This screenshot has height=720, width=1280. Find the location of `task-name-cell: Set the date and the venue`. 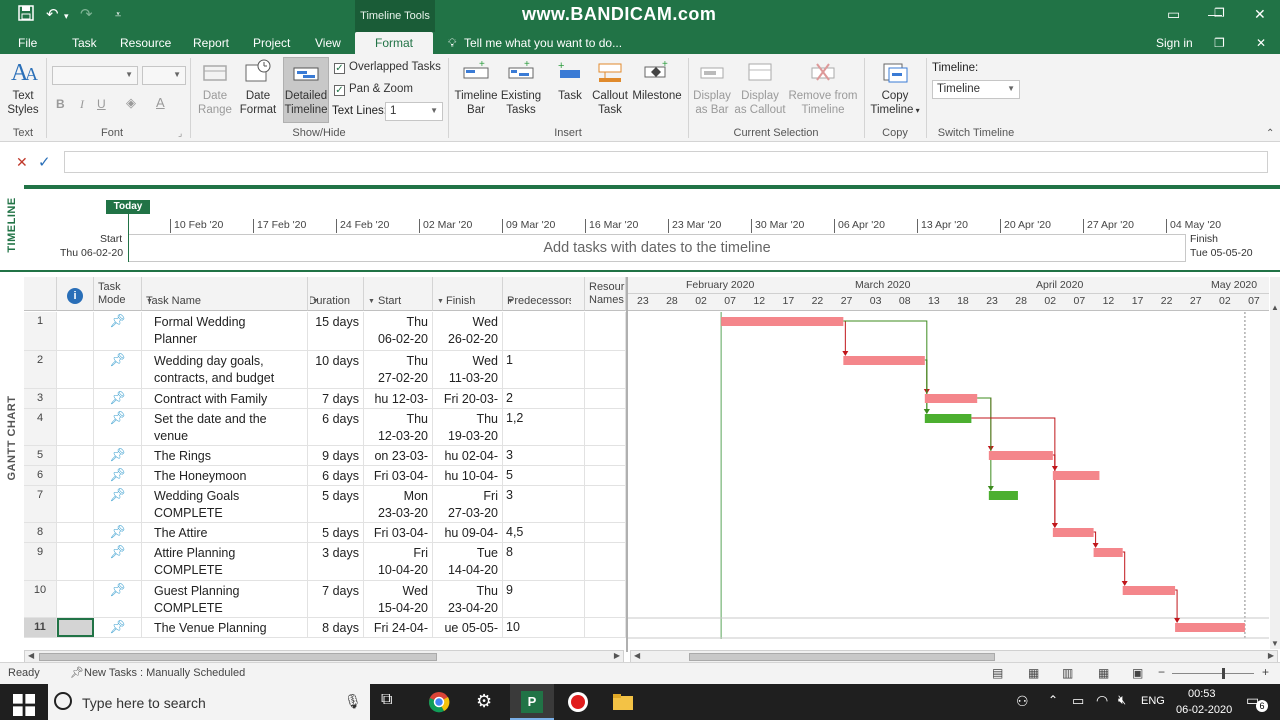

task-name-cell: Set the date and the venue is located at coordinates (225, 427).